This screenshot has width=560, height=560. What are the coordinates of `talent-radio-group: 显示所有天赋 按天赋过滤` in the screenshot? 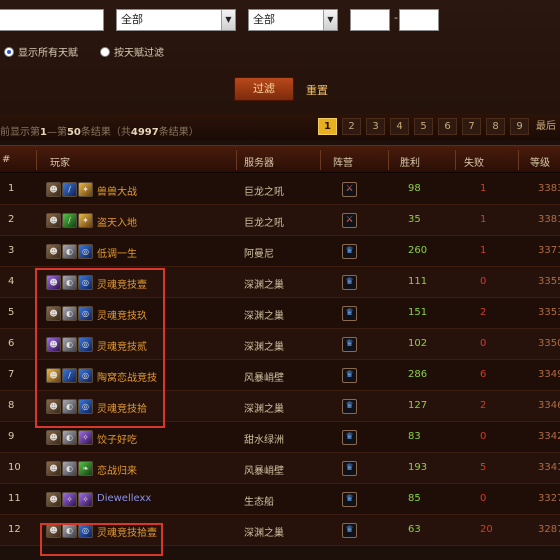 It's located at (84, 51).